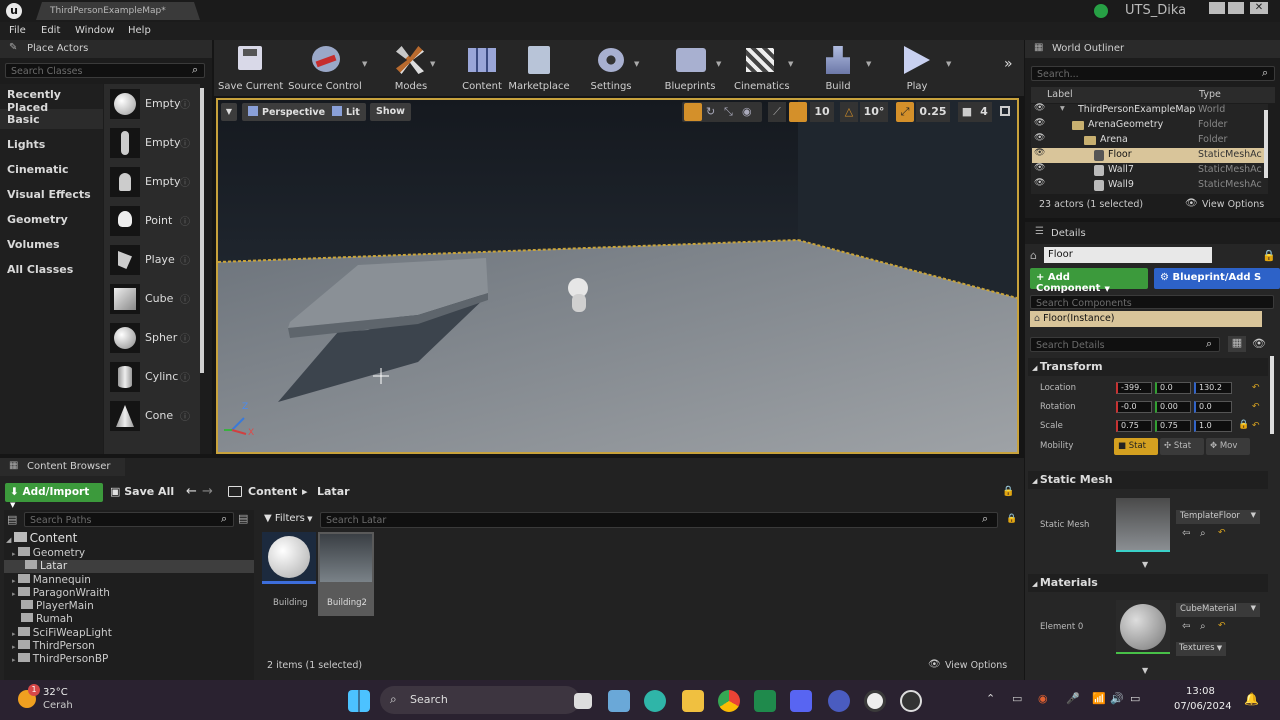 Image resolution: width=1280 pixels, height=720 pixels. I want to click on use-selected-icon: ⇦, so click(1186, 533).